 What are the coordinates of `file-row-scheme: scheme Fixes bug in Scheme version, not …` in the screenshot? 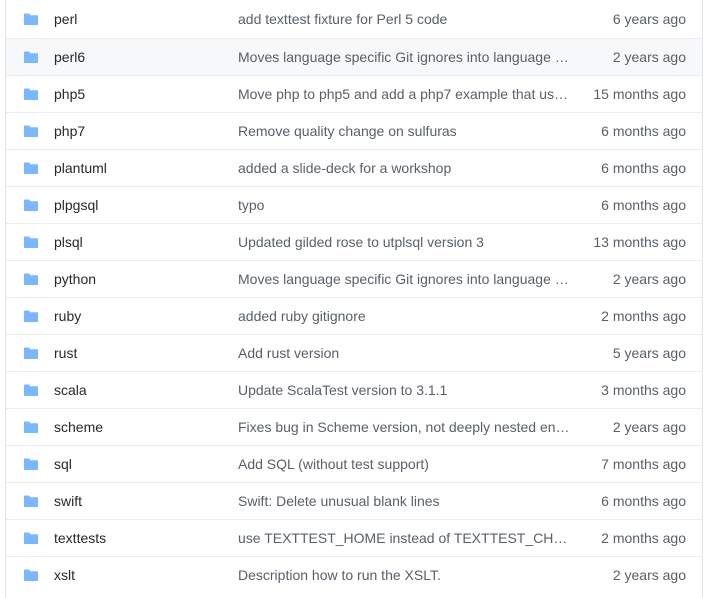 It's located at (354, 426).